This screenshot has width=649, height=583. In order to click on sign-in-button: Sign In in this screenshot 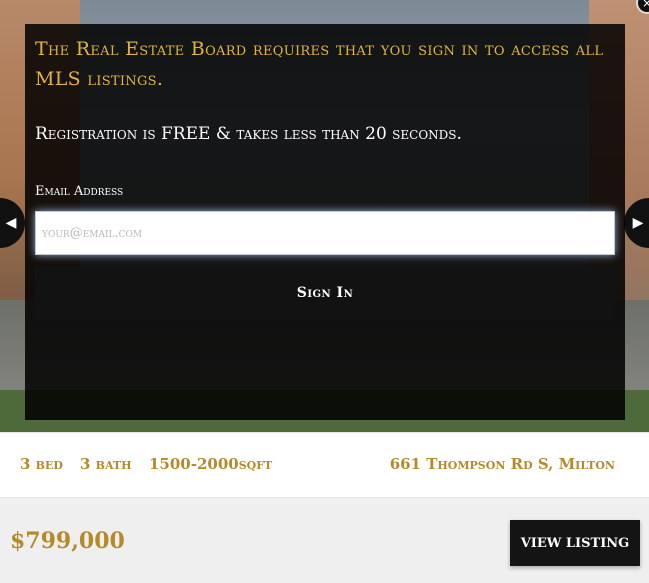, I will do `click(325, 293)`.